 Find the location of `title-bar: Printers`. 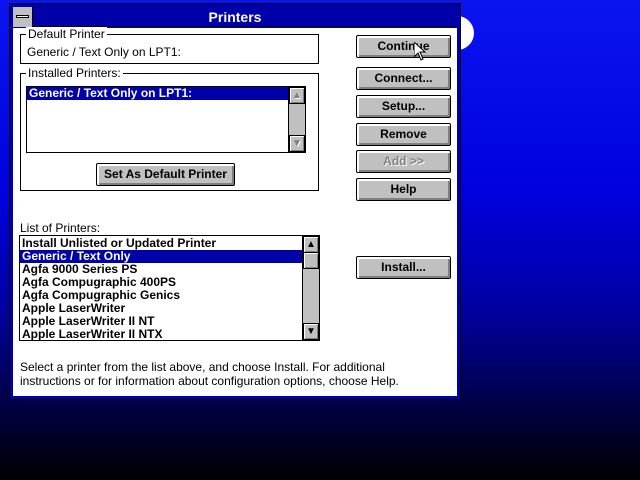

title-bar: Printers is located at coordinates (235, 17).